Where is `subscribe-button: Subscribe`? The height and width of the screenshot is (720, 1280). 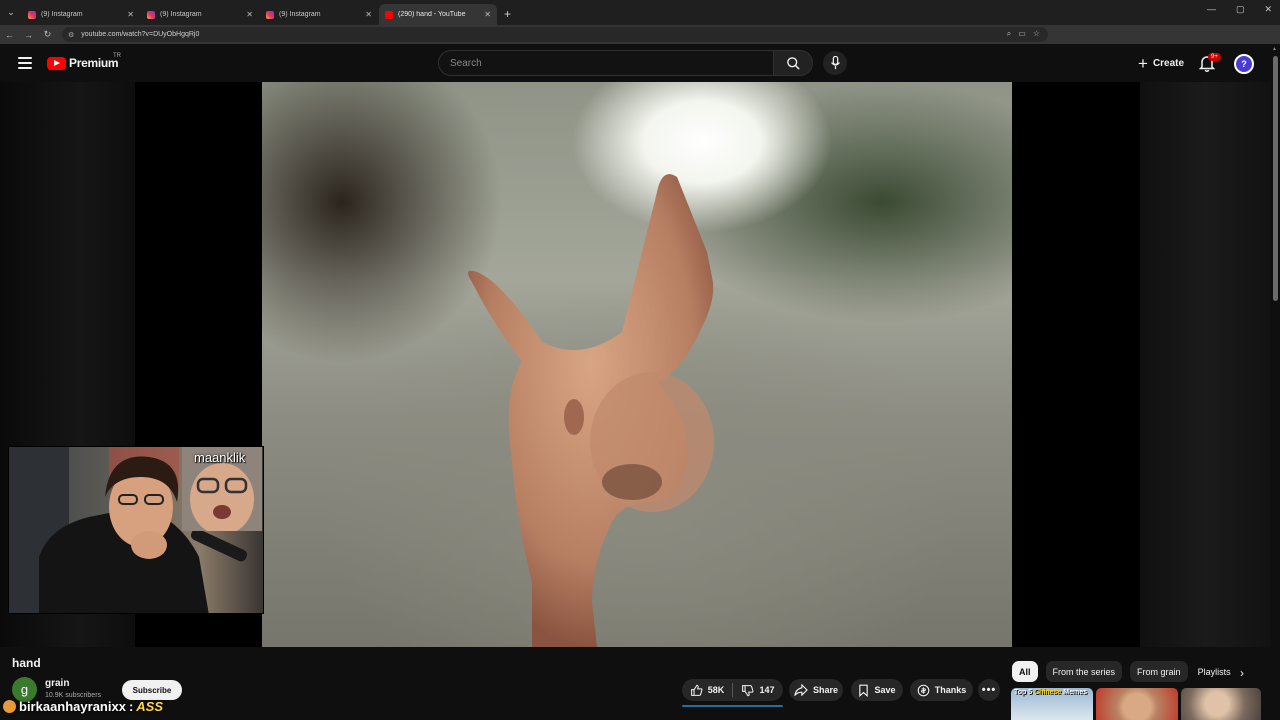 subscribe-button: Subscribe is located at coordinates (152, 690).